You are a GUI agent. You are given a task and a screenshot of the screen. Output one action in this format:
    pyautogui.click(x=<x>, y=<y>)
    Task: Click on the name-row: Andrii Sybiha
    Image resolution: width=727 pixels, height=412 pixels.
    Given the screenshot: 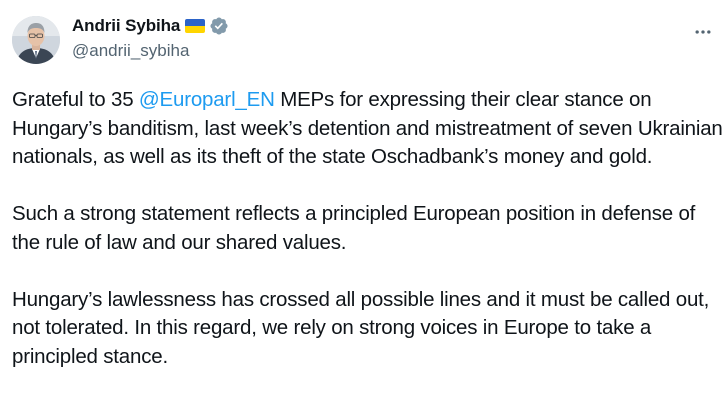 What is the action you would take?
    pyautogui.click(x=150, y=26)
    